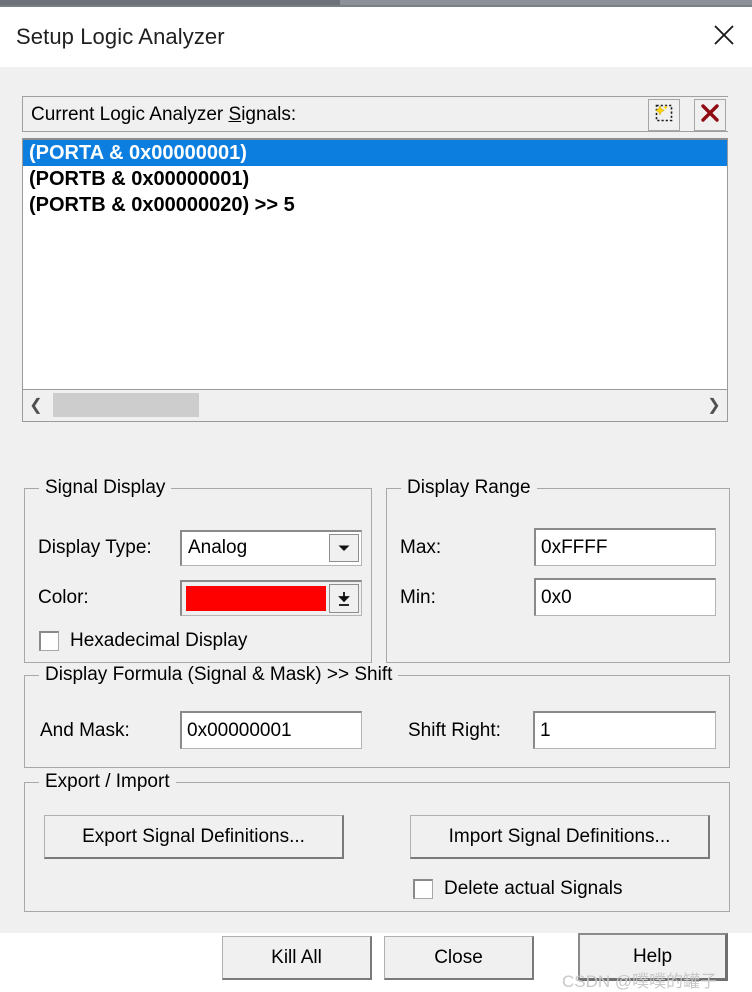 The width and height of the screenshot is (752, 992). I want to click on new-signal-icon, so click(664, 115).